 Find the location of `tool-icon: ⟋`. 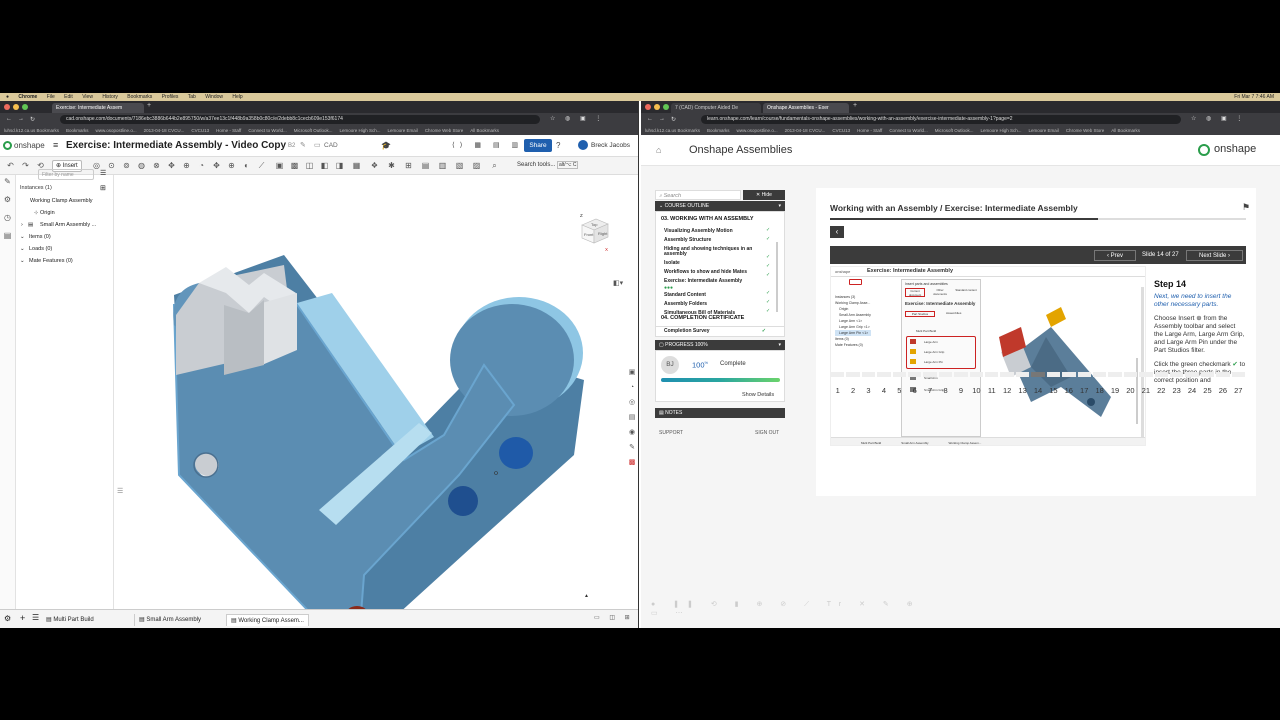

tool-icon: ⟋ is located at coordinates (261, 165).